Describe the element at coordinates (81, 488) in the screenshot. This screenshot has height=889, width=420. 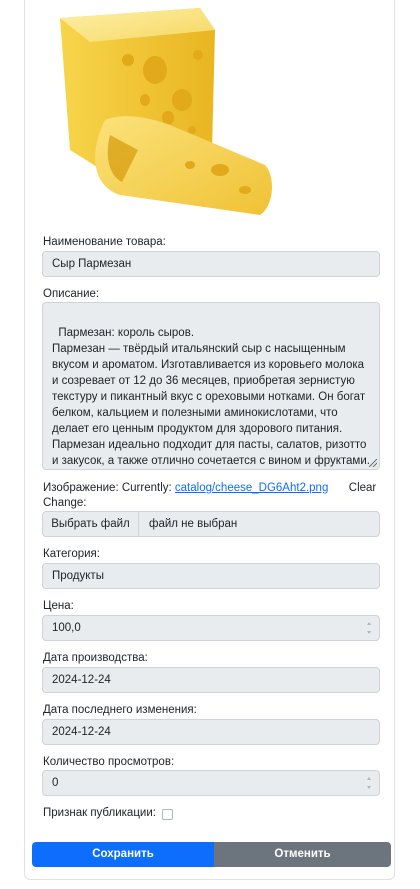
I see `image-label: Изображение:` at that location.